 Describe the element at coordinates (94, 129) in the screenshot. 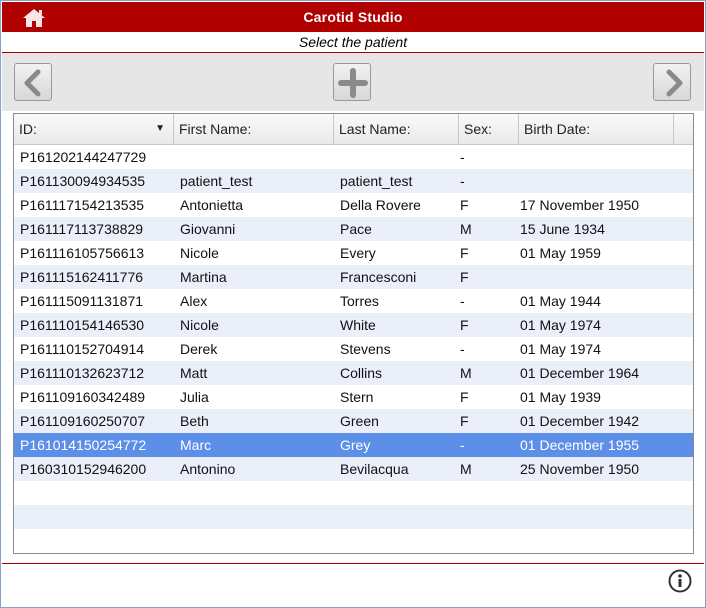

I see `column-header-id: ID: ▼` at that location.